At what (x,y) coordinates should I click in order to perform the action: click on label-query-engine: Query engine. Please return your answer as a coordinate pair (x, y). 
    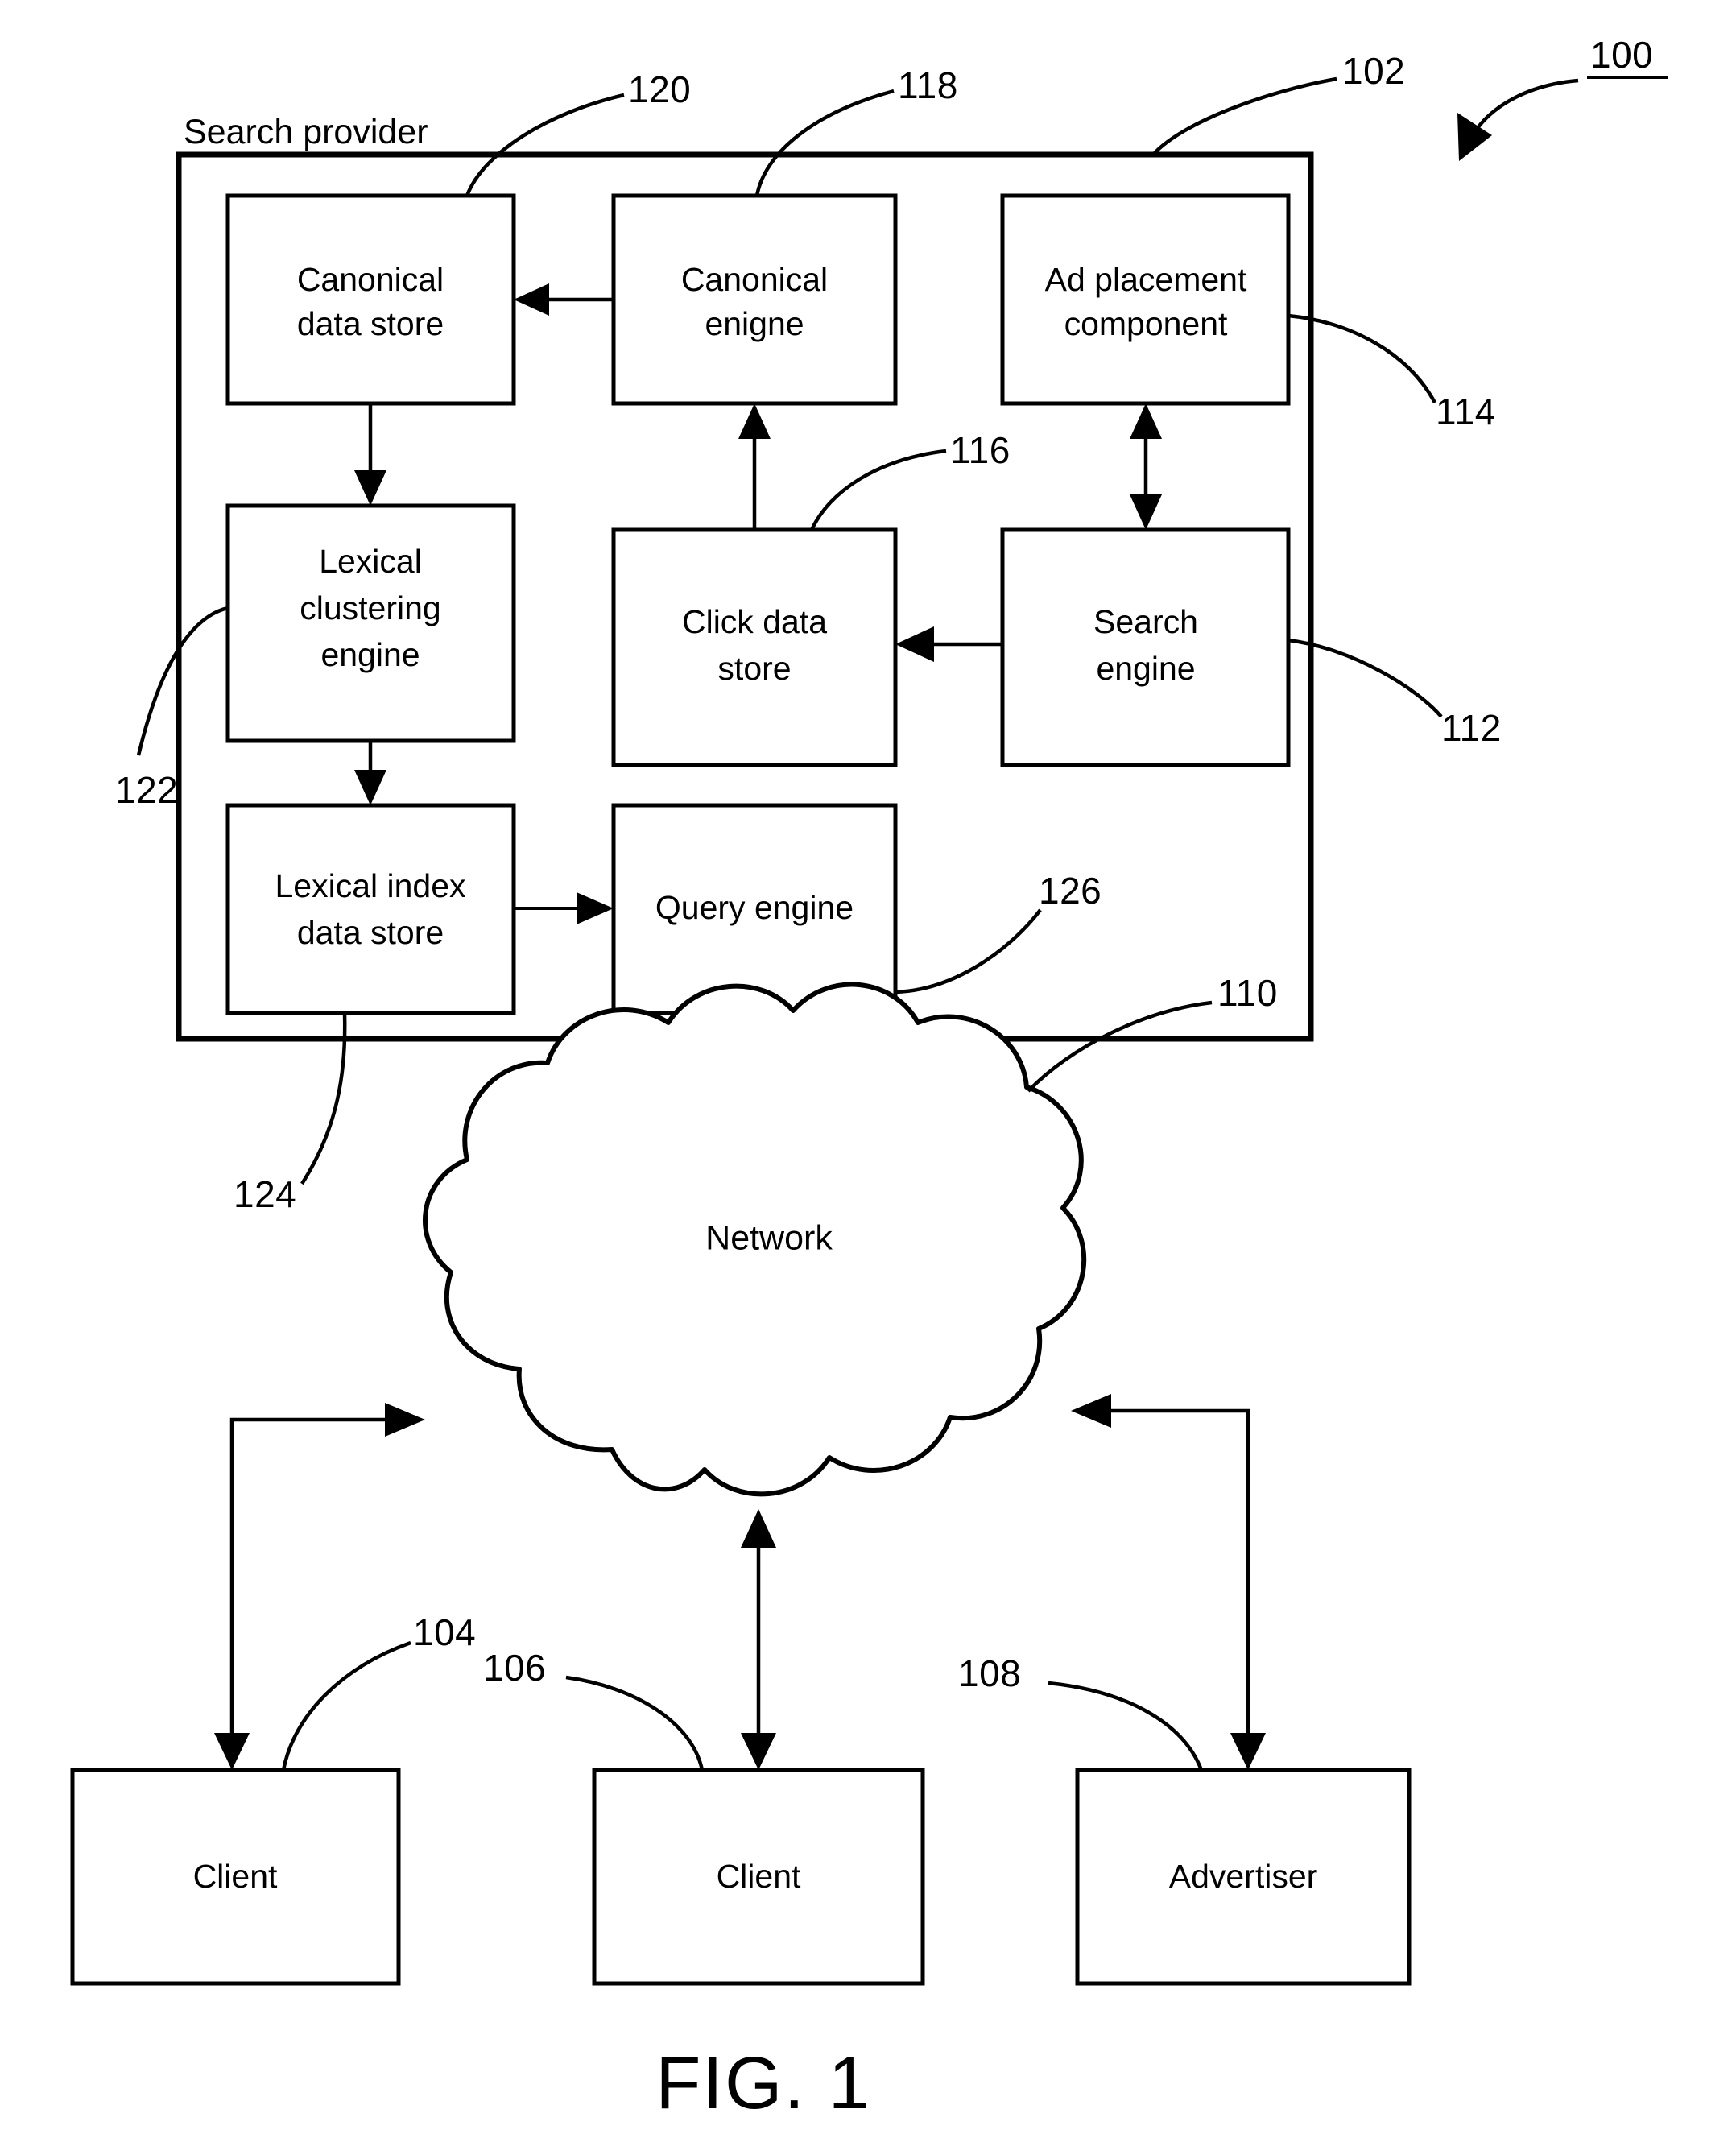
    Looking at the image, I should click on (754, 907).